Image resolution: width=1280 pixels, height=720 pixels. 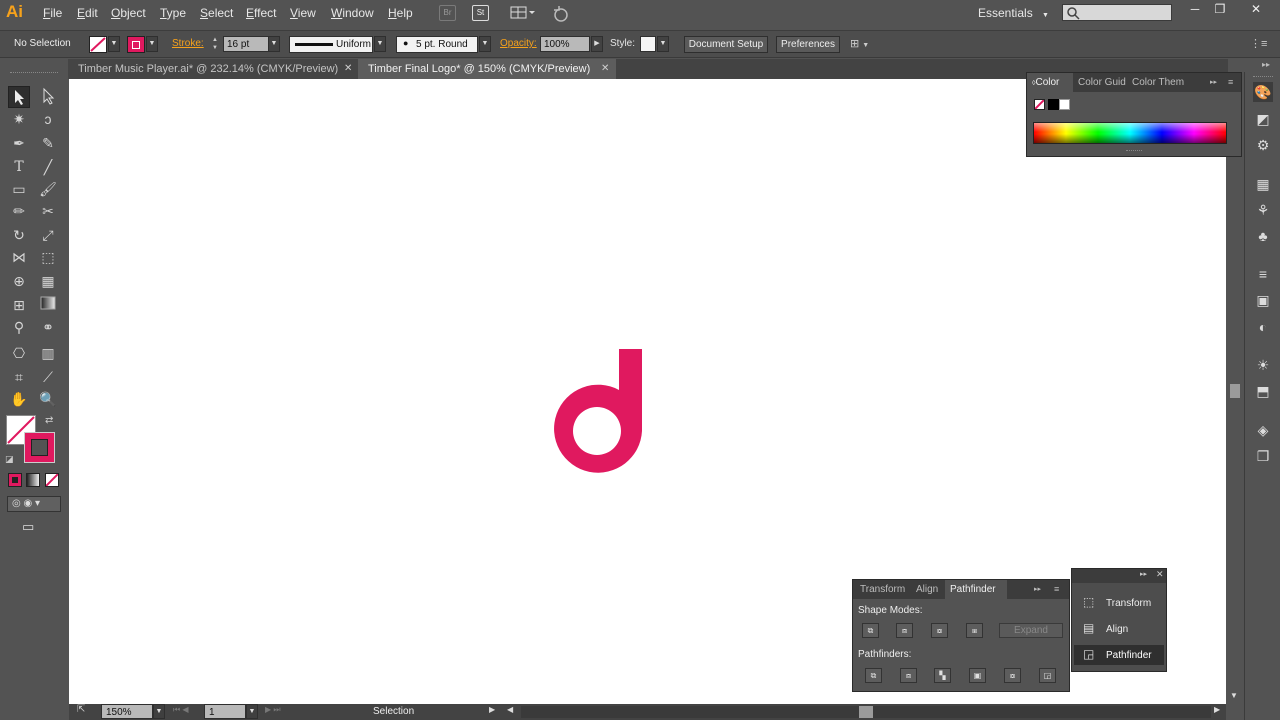 What do you see at coordinates (1259, 45) in the screenshot?
I see `panel-menu-icon: ⋮≡` at bounding box center [1259, 45].